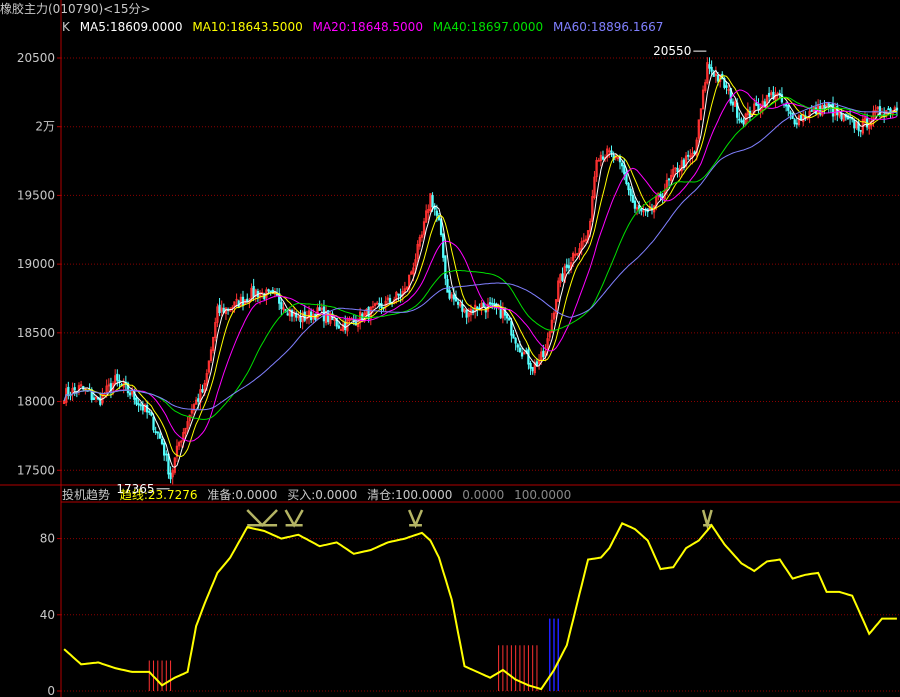 This screenshot has height=697, width=900. I want to click on extreme-annotation: 17365, so click(143, 489).